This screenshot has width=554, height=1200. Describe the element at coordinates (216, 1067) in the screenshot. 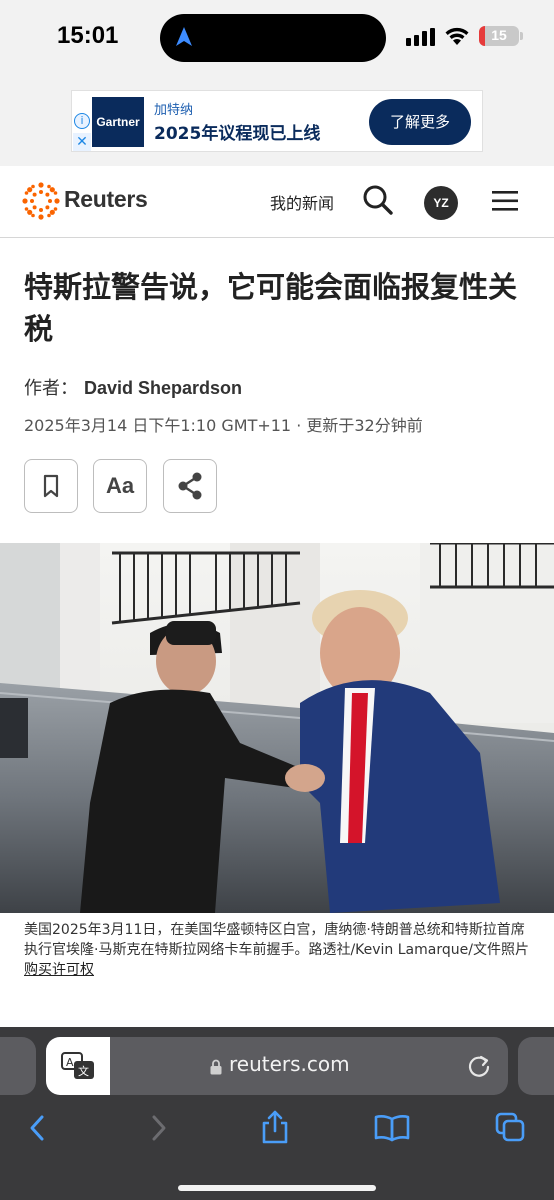

I see `lock-icon` at that location.